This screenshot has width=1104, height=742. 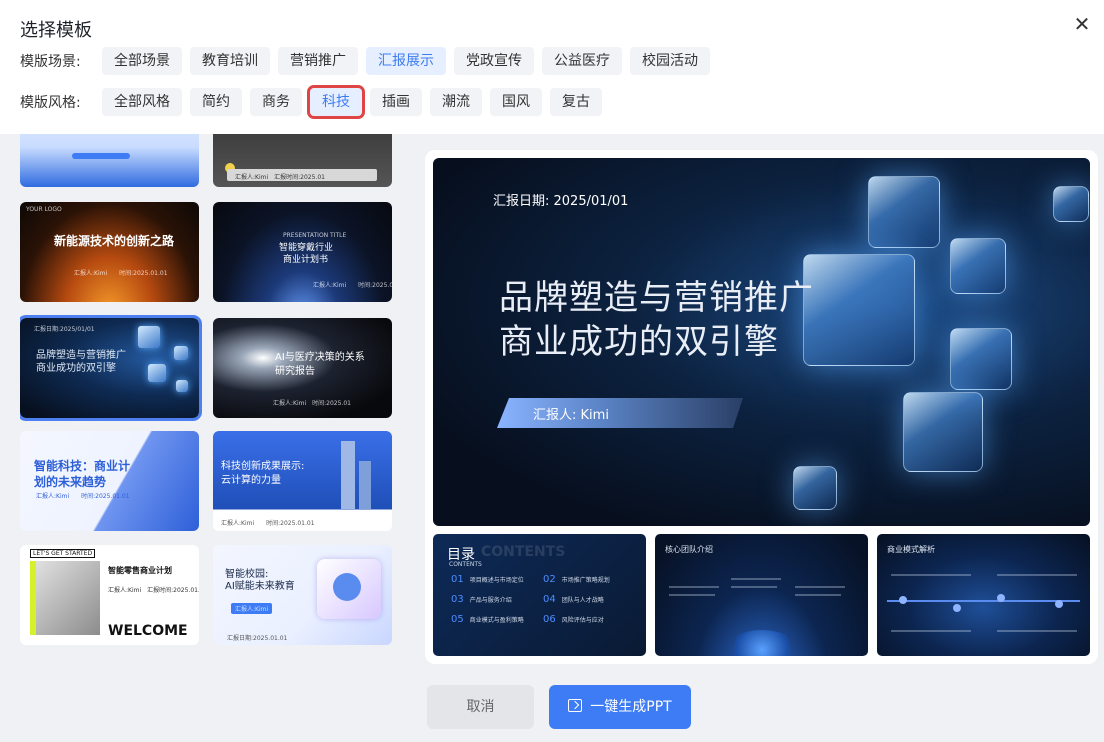 What do you see at coordinates (251, 480) in the screenshot?
I see `card-title-line2: 云计算的力量` at bounding box center [251, 480].